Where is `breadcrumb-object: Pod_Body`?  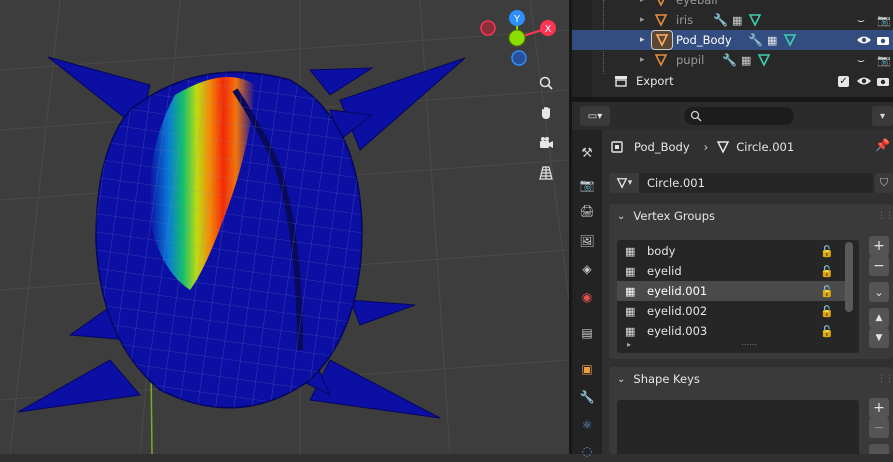 breadcrumb-object: Pod_Body is located at coordinates (662, 147).